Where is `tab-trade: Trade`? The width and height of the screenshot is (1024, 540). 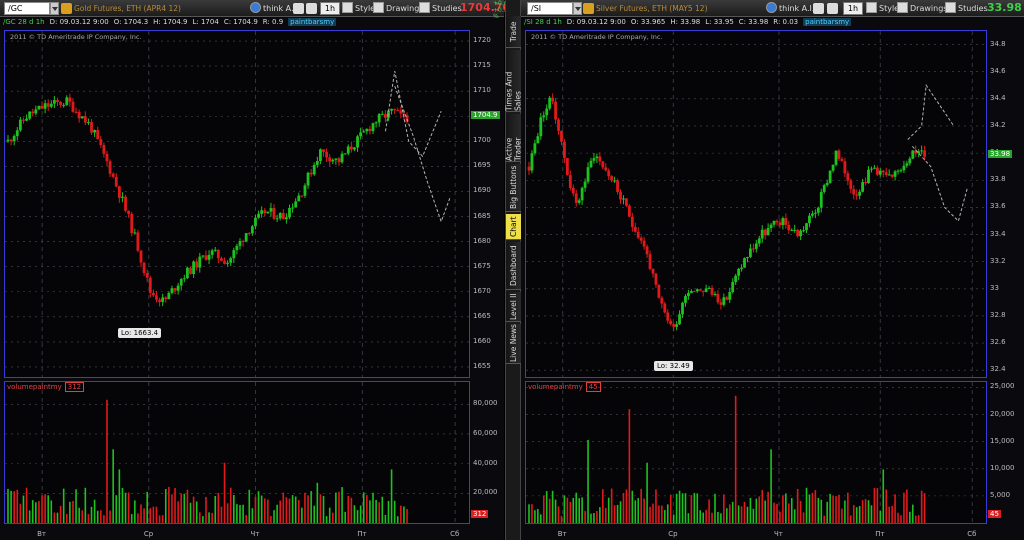
tab-trade: Trade is located at coordinates (513, 32).